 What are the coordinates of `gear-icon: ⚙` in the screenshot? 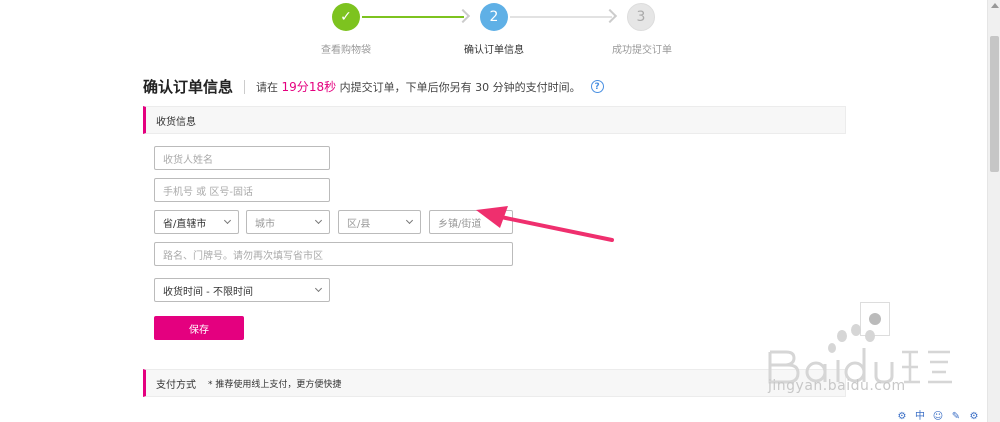 It's located at (902, 416).